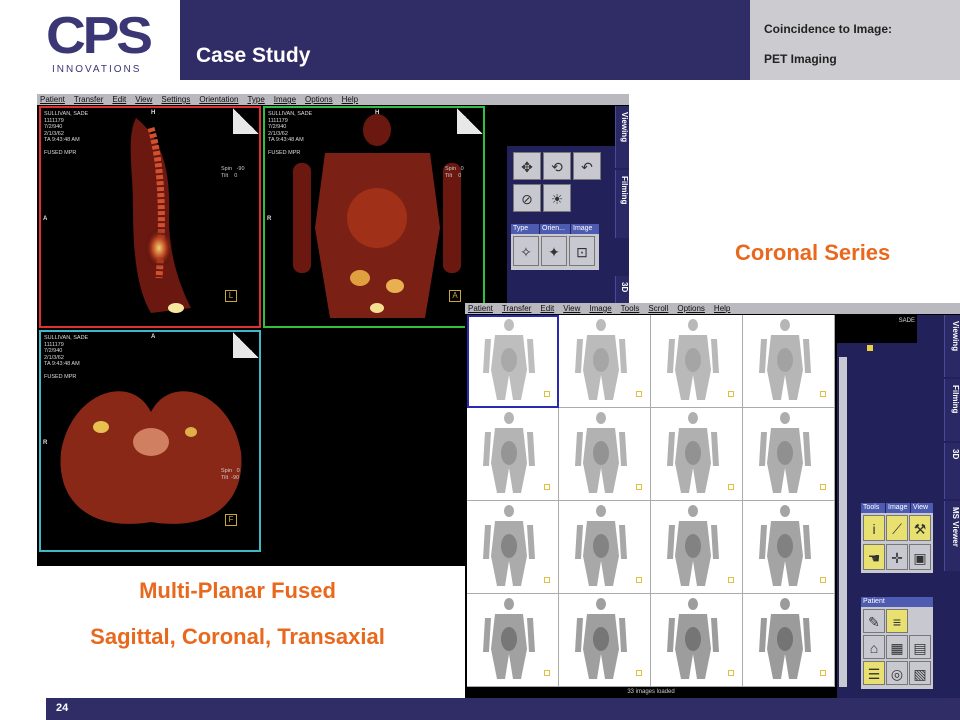 The width and height of the screenshot is (960, 720). I want to click on orbit-icon: ◎, so click(897, 673).